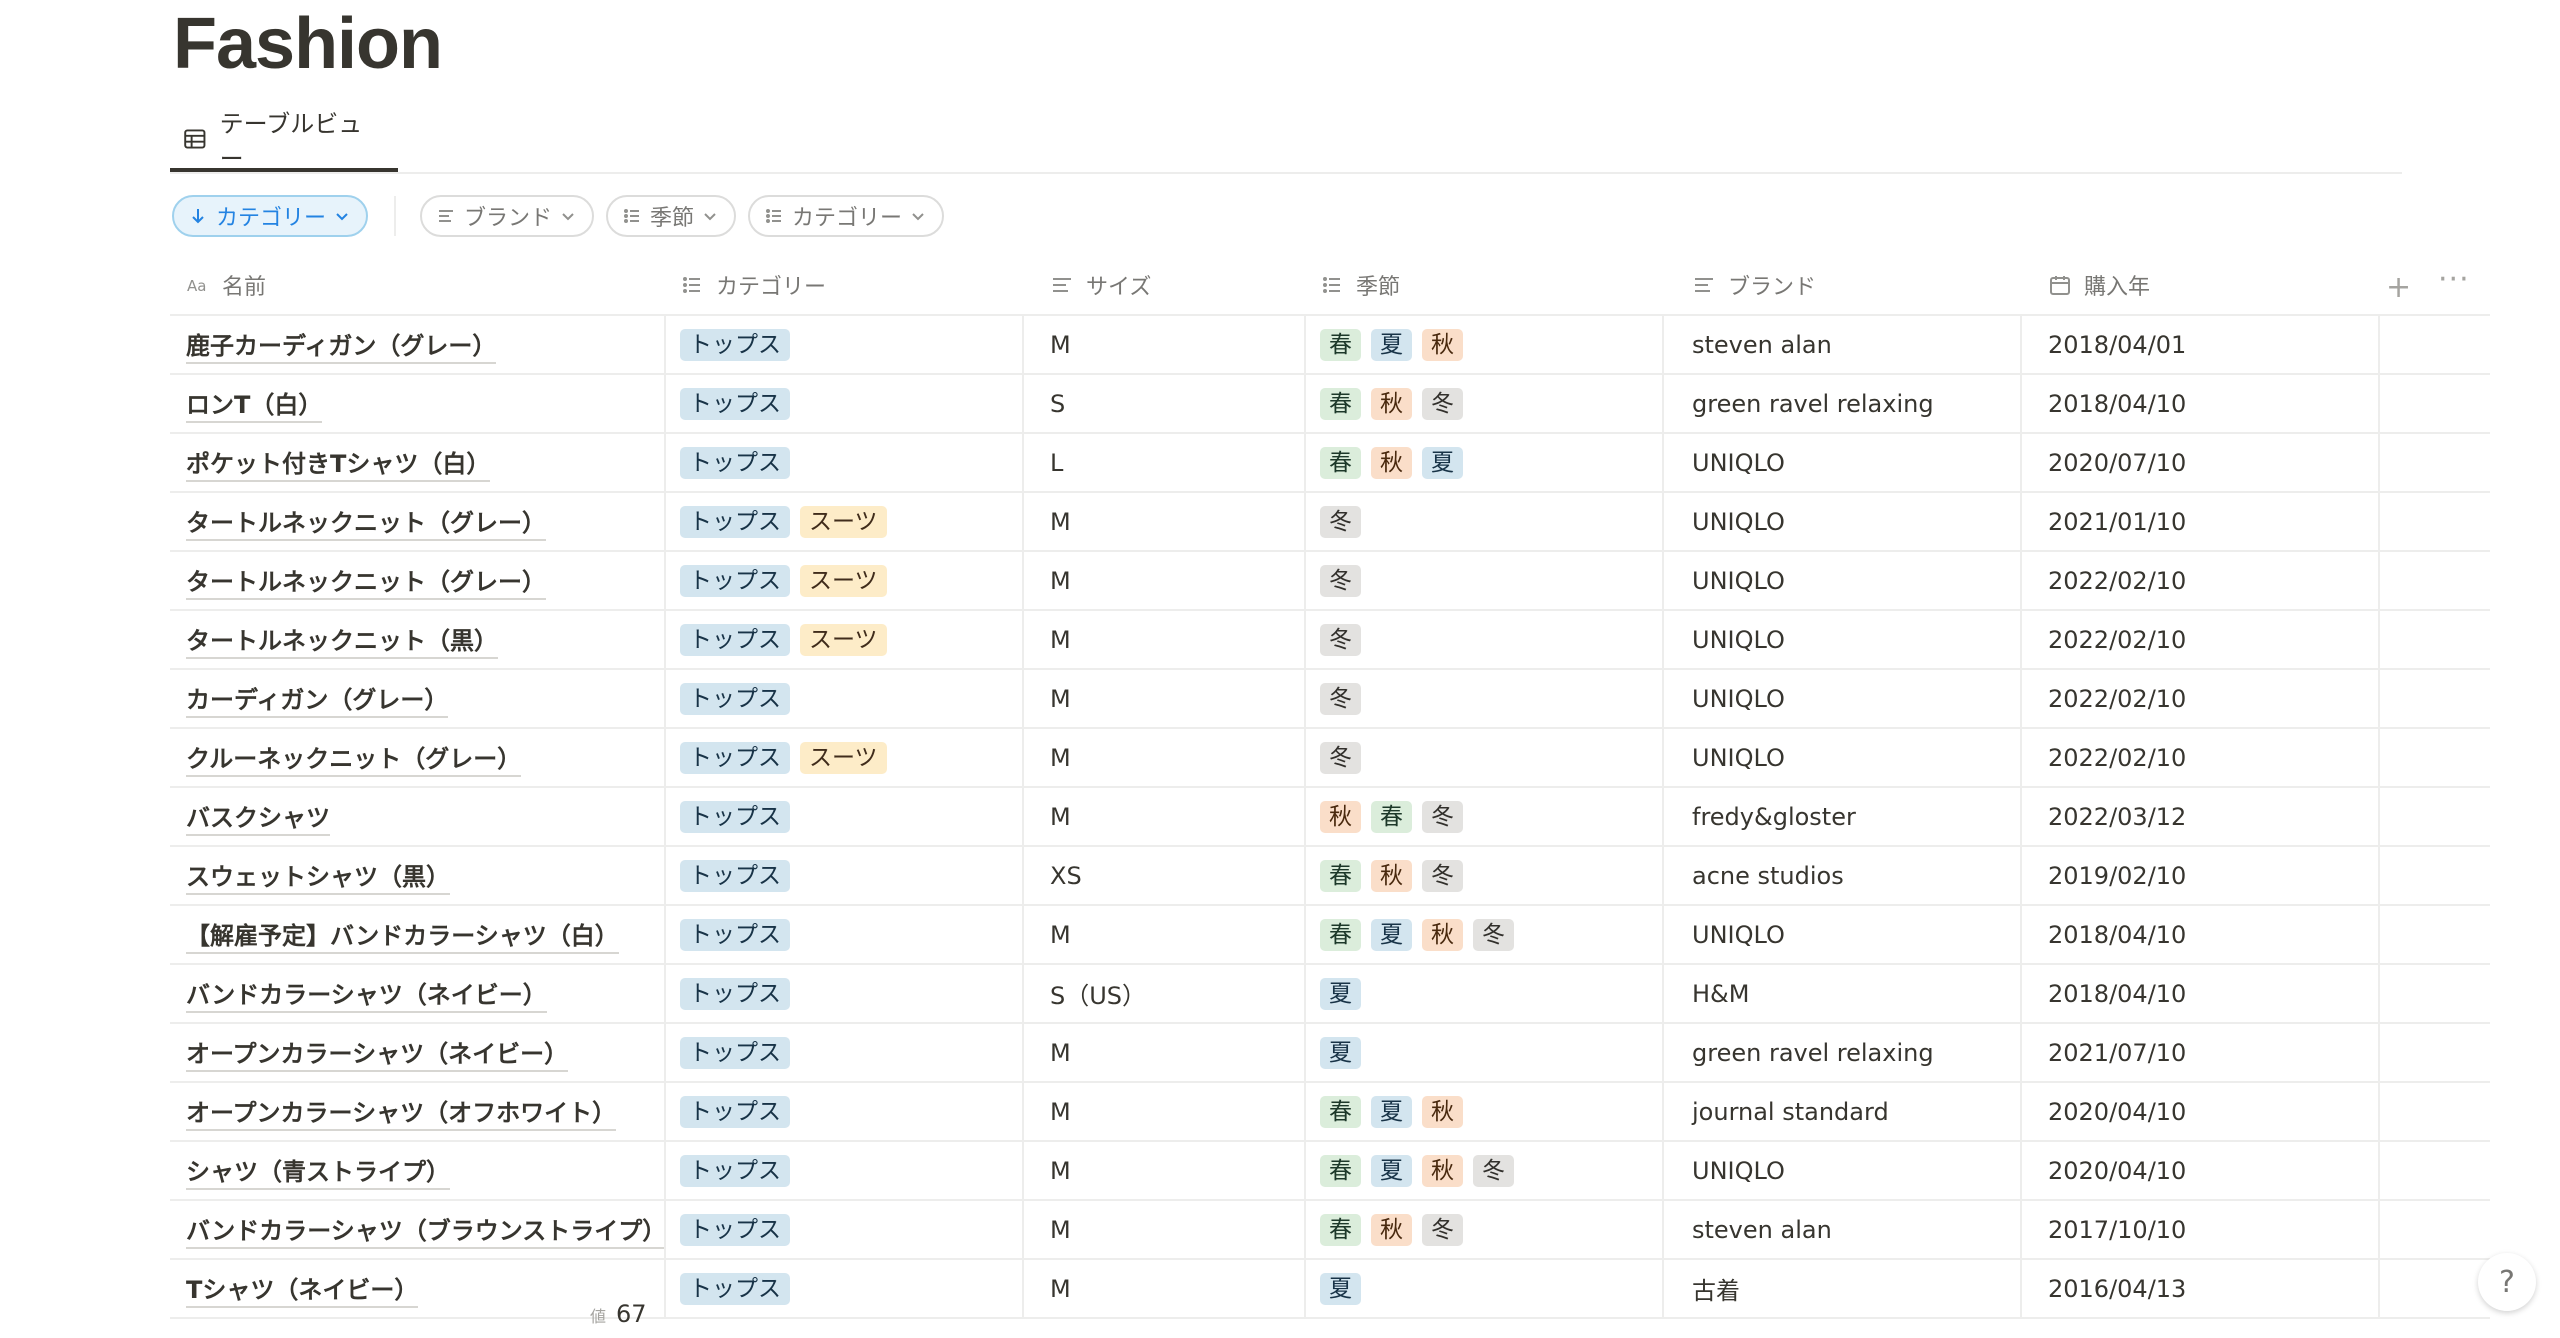 Image resolution: width=2560 pixels, height=1338 pixels. Describe the element at coordinates (418, 1052) in the screenshot. I see `name-cell: オープンカラーシャツ（ネイビー）` at that location.